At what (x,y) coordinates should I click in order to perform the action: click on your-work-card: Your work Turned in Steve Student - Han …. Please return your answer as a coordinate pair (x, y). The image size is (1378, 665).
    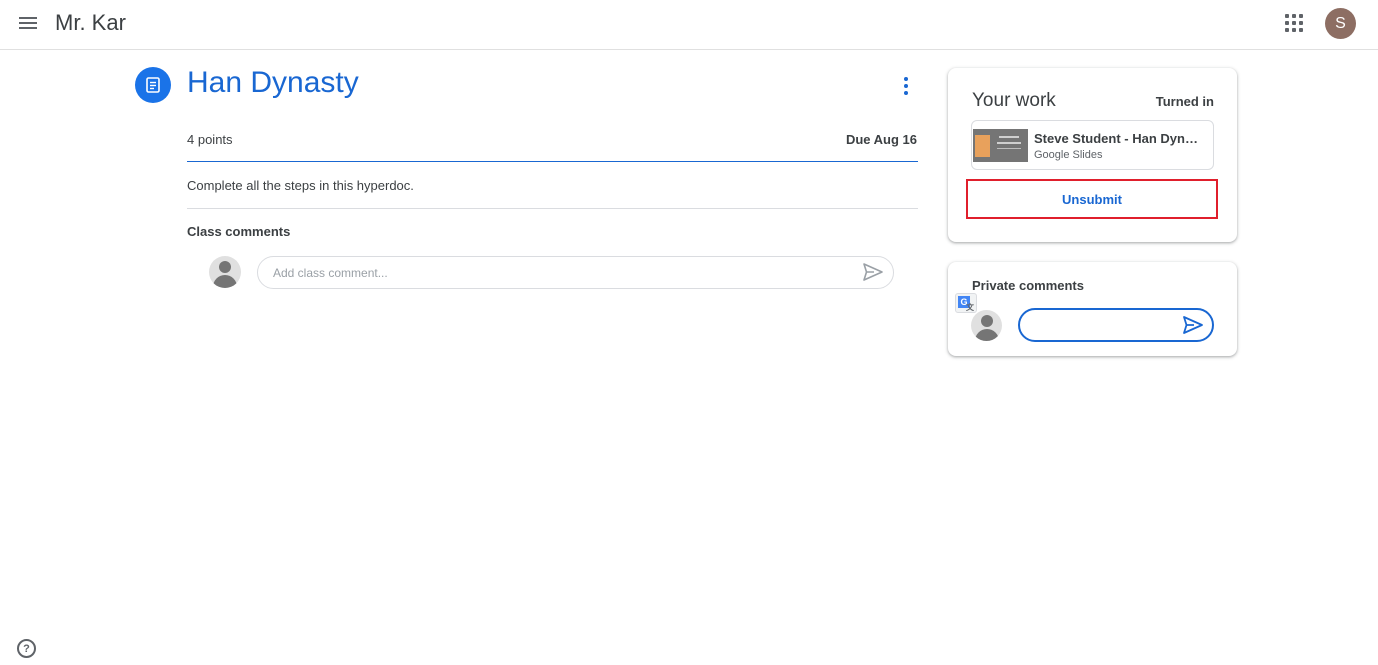
    Looking at the image, I should click on (1092, 155).